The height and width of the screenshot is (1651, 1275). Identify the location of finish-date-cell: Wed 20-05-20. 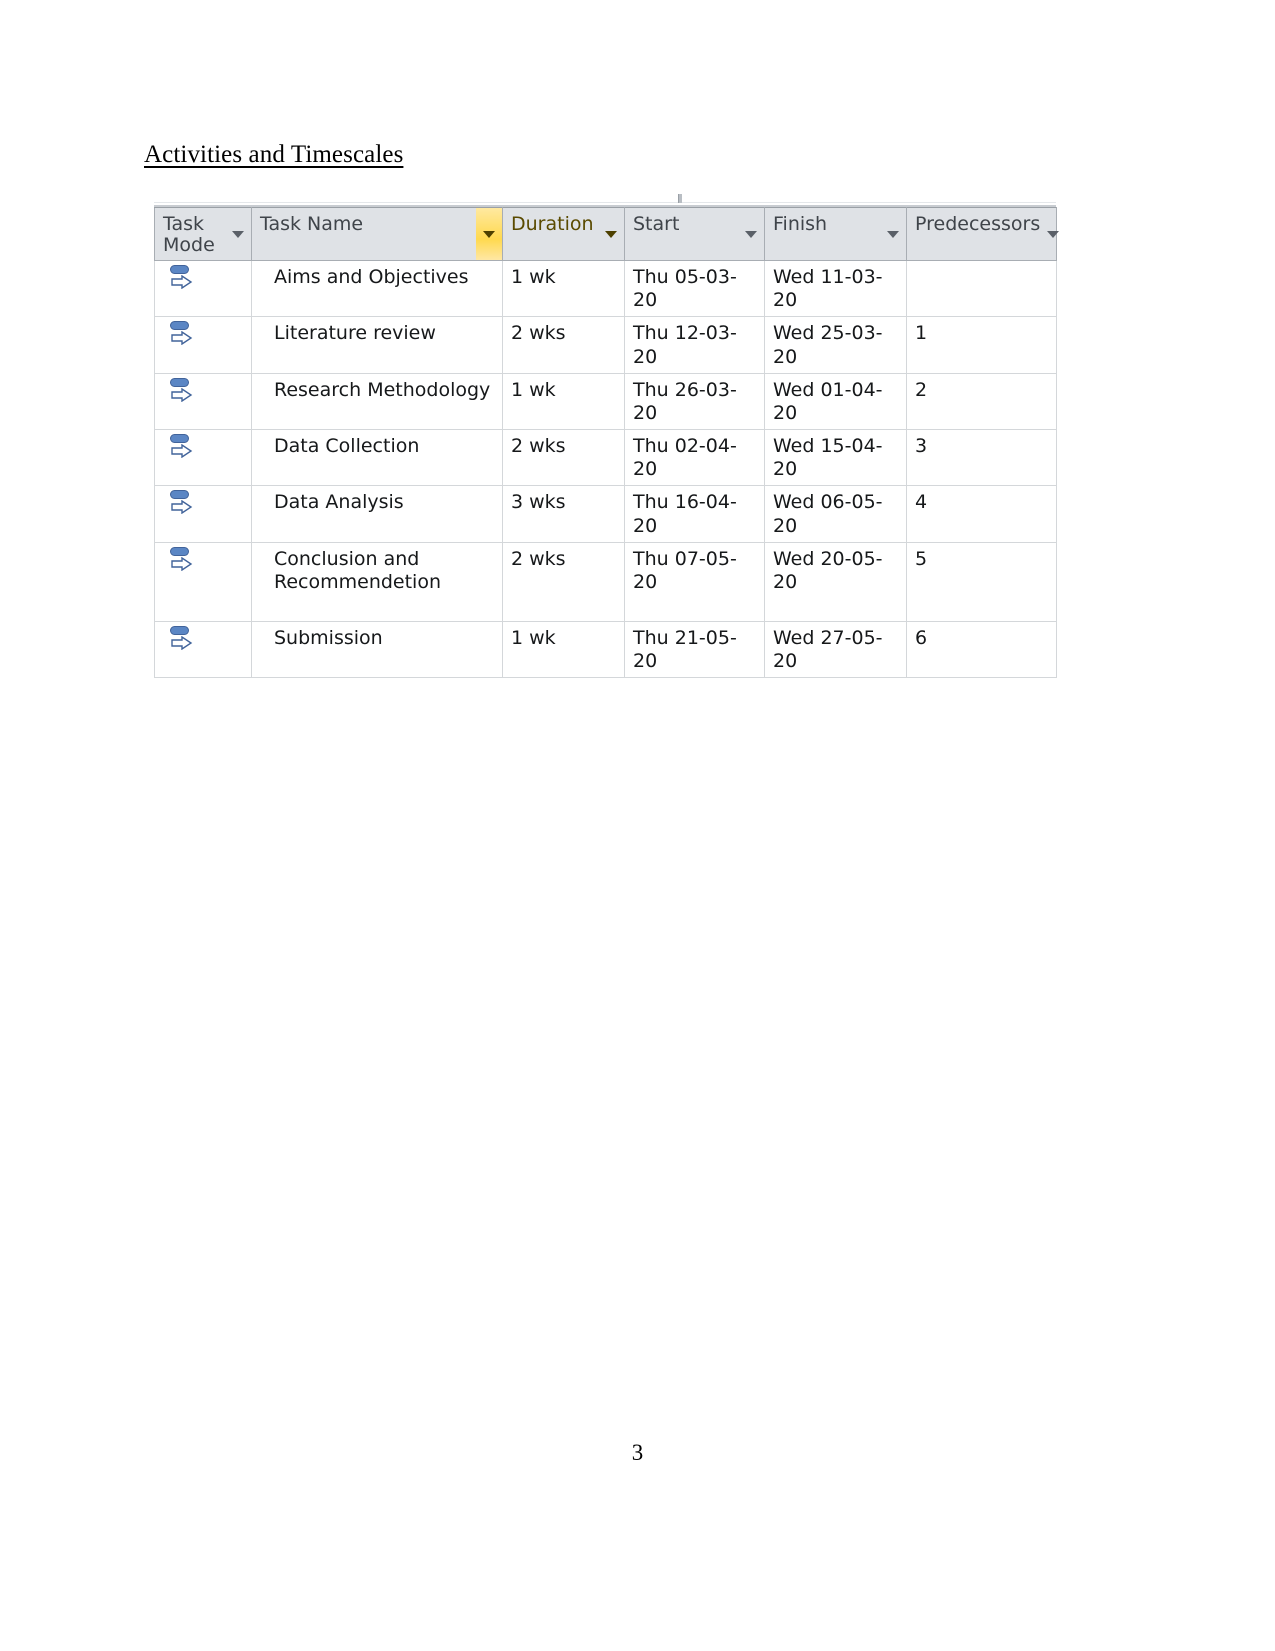
(835, 582).